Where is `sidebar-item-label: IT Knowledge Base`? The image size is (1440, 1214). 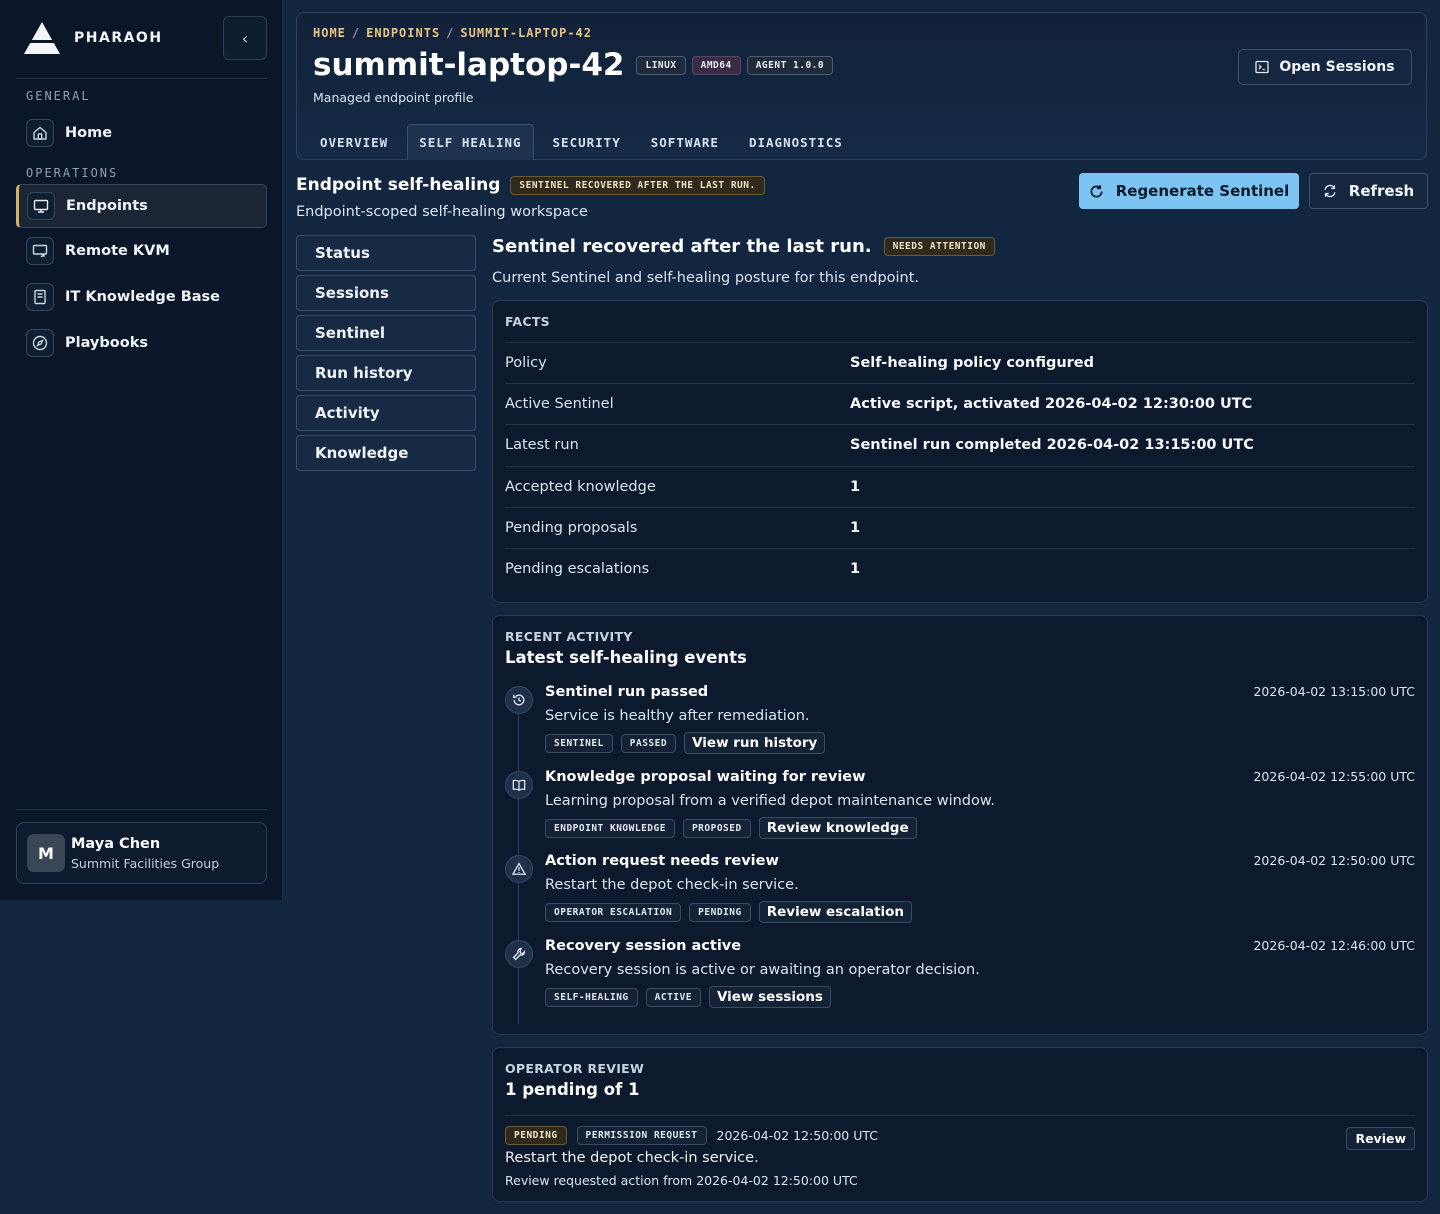 sidebar-item-label: IT Knowledge Base is located at coordinates (142, 297).